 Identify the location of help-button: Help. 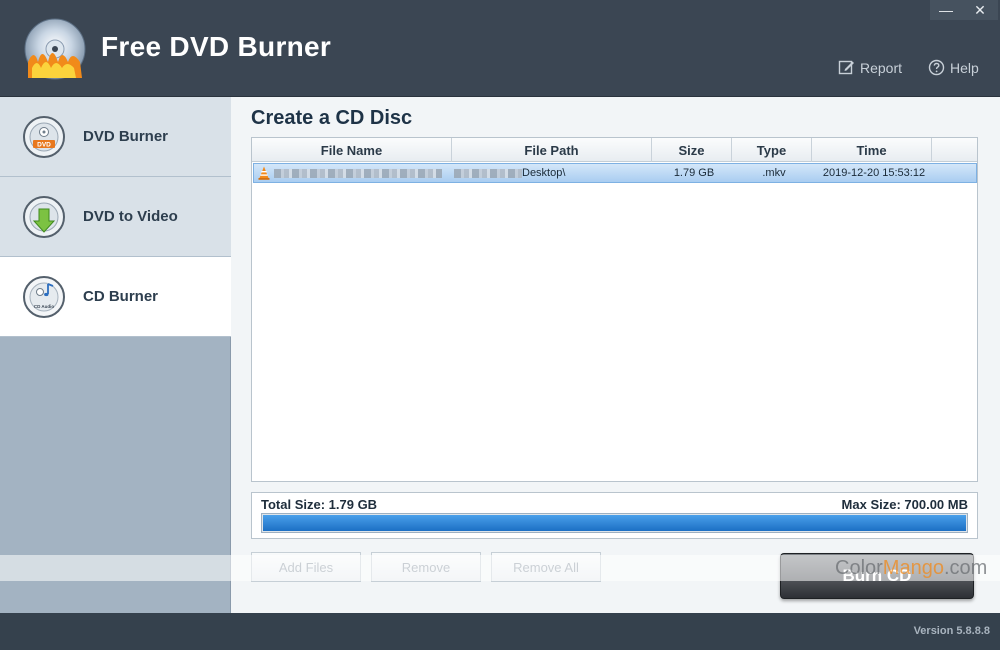
(953, 67).